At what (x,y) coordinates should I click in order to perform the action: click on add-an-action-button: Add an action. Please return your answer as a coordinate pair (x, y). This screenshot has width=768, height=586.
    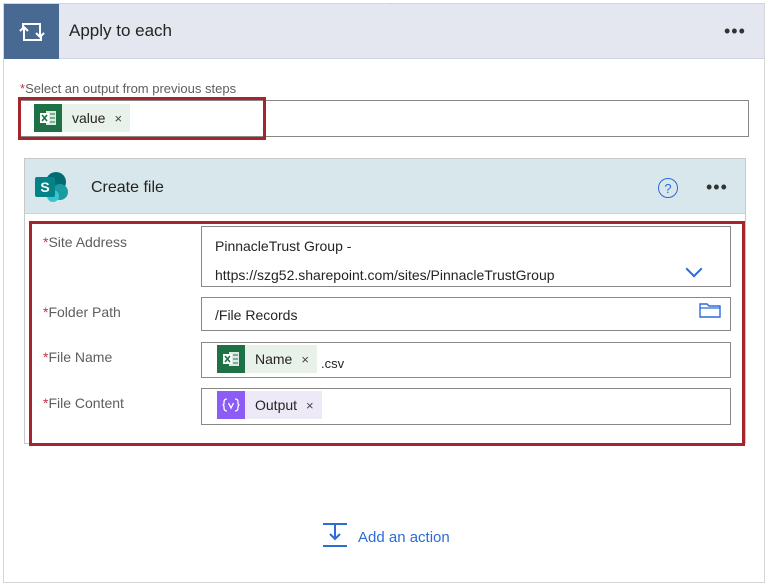
    Looking at the image, I should click on (386, 537).